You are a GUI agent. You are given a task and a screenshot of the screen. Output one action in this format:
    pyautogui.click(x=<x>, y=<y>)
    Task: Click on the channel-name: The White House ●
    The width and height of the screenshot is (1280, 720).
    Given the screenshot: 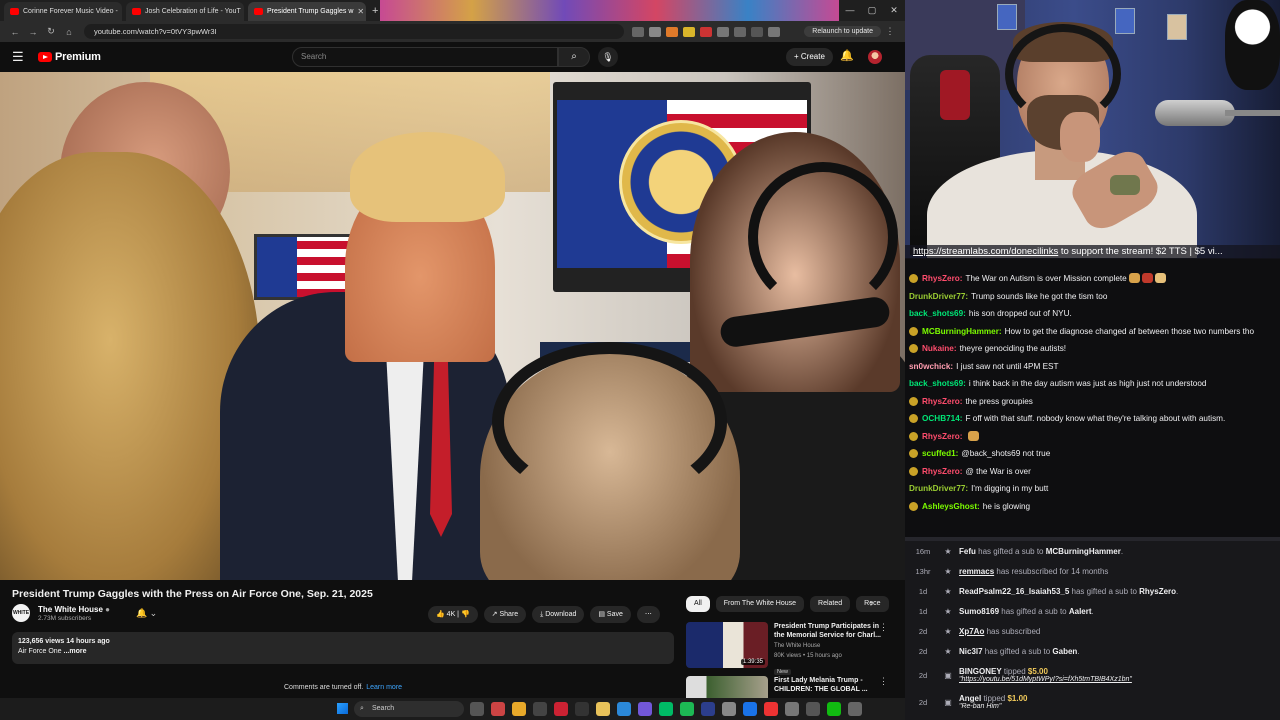 What is the action you would take?
    pyautogui.click(x=74, y=609)
    